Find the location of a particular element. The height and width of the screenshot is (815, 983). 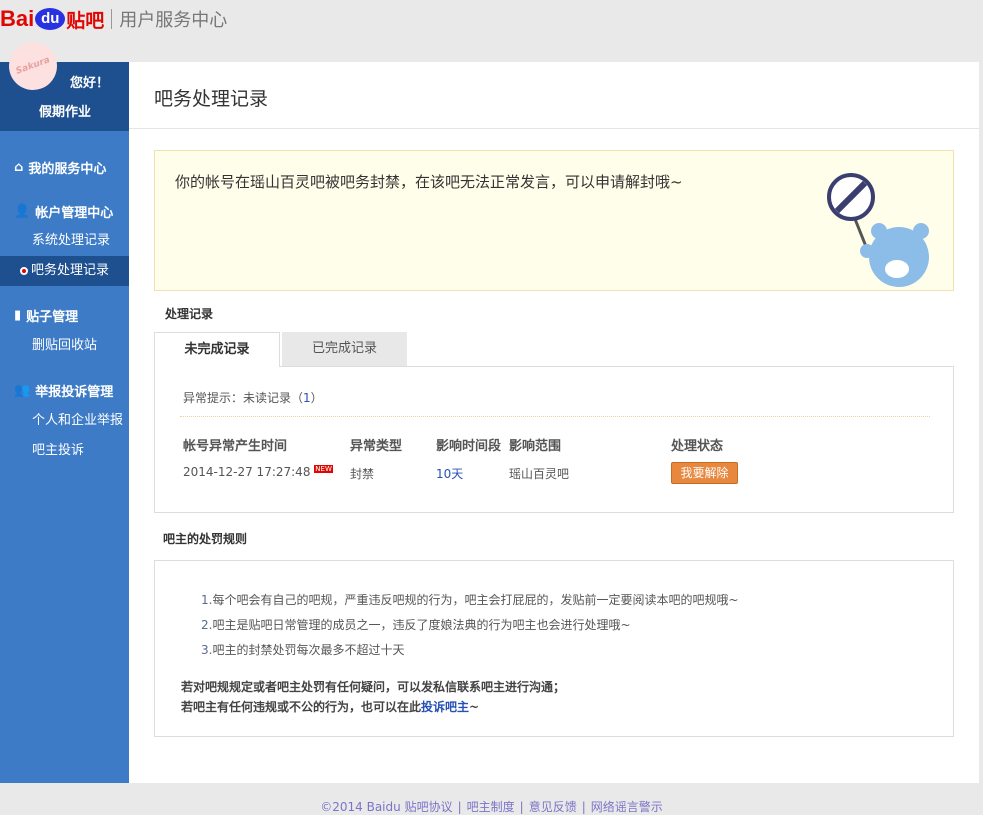

new-badge: NEW is located at coordinates (323, 469).